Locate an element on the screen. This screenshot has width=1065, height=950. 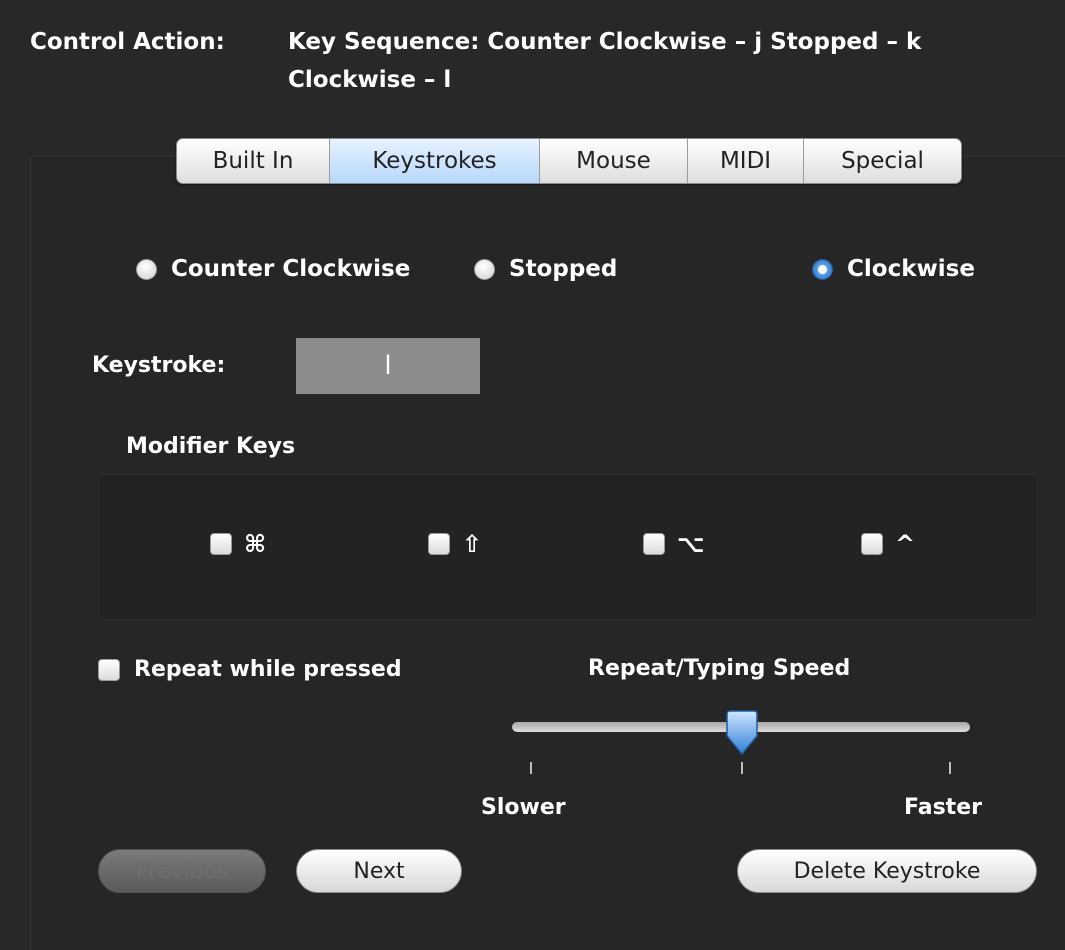
tab-mouse: Mouse is located at coordinates (614, 161).